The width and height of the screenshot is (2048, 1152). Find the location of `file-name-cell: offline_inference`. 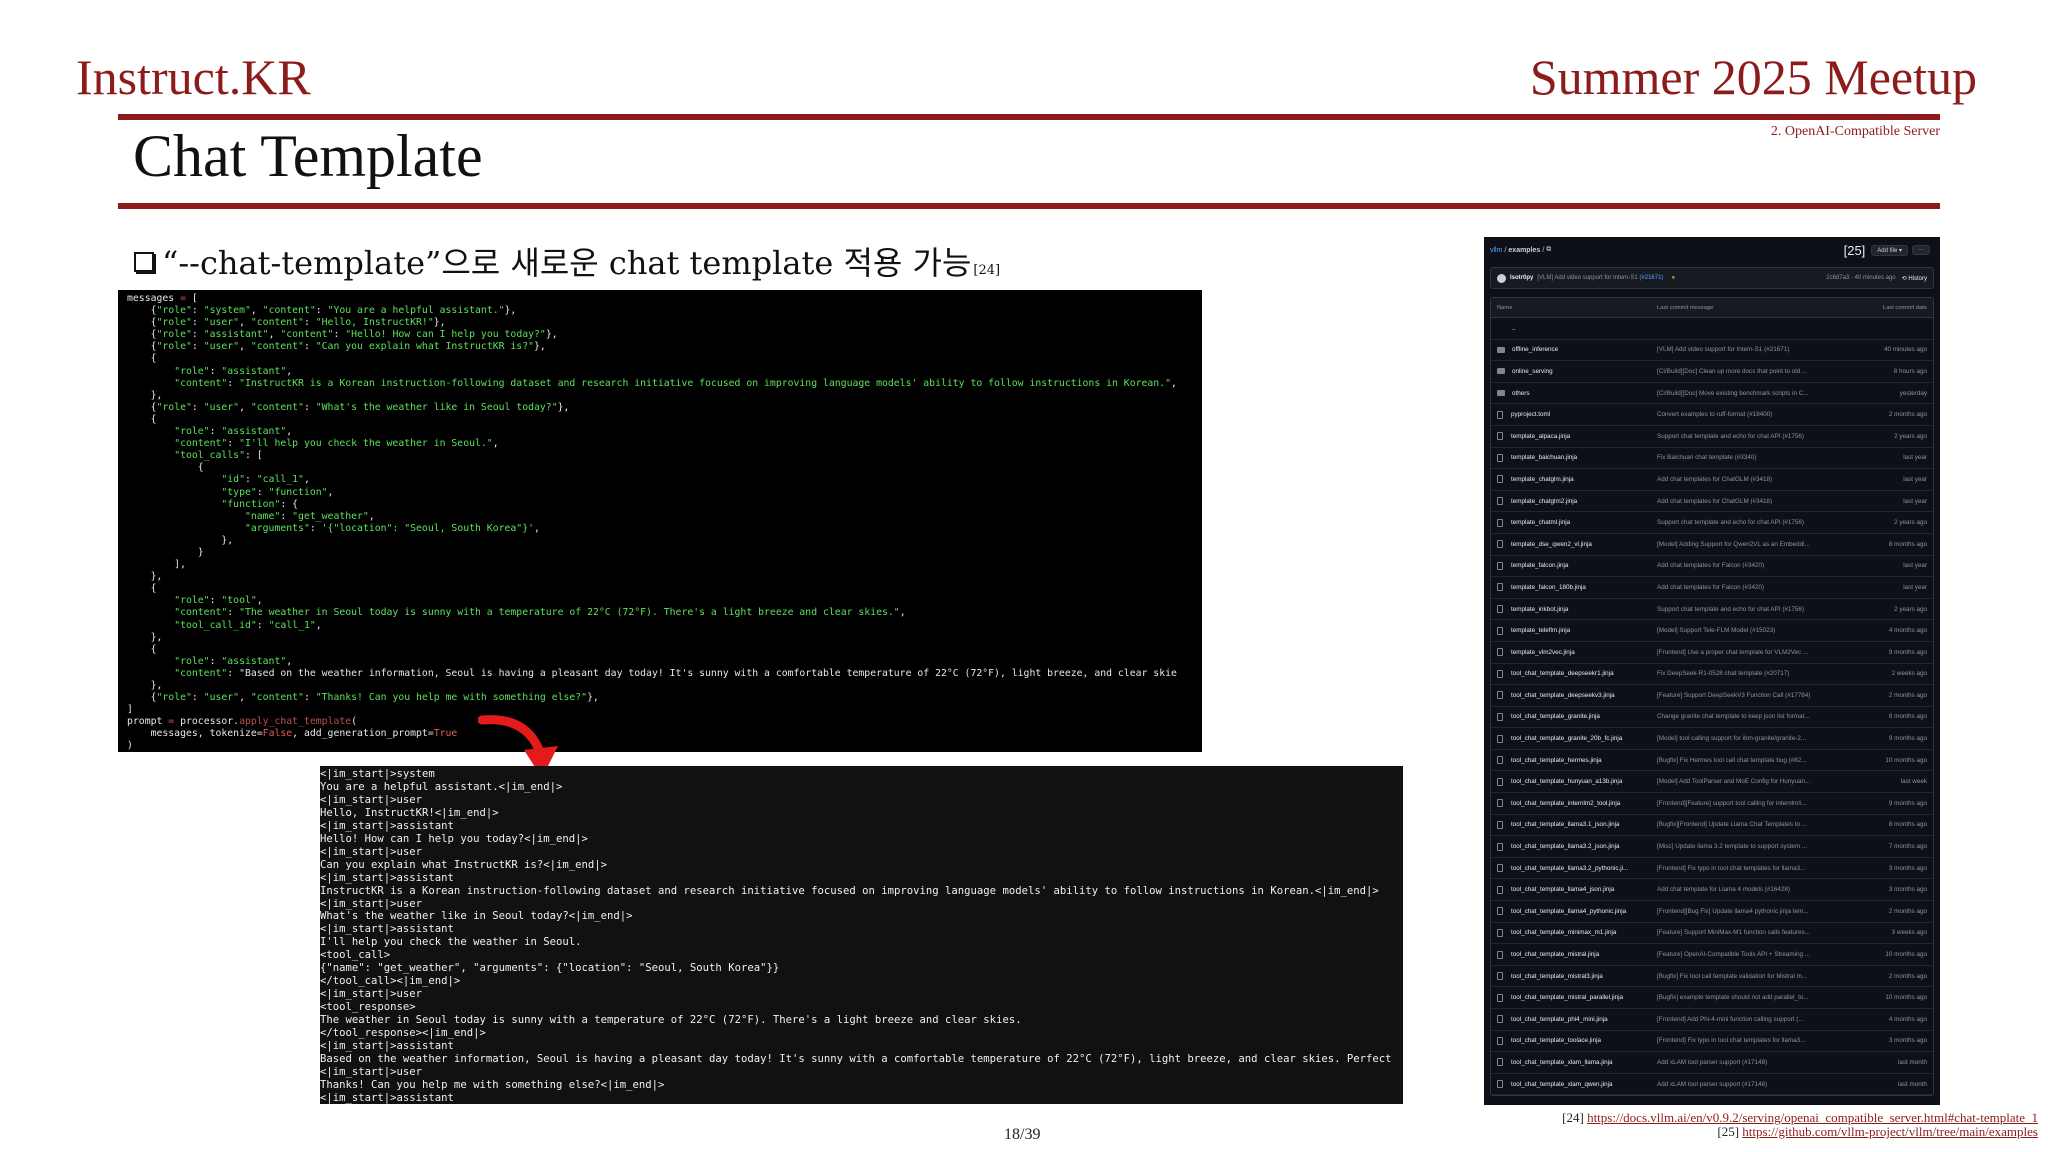

file-name-cell: offline_inference is located at coordinates (1577, 349).